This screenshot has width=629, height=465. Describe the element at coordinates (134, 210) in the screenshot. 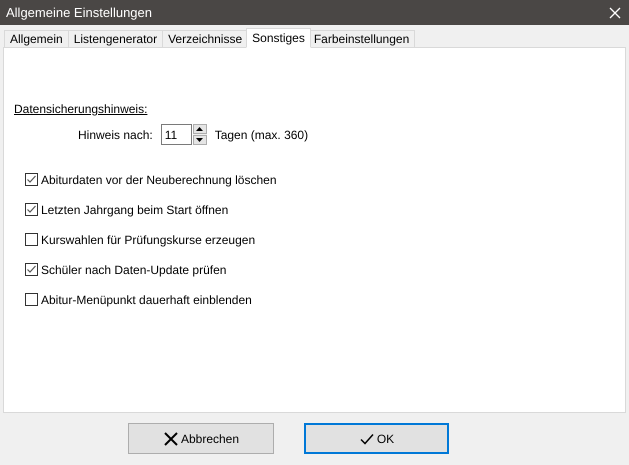

I see `checkbox-label: Letzten Jahrgang beim Start öffnen` at that location.